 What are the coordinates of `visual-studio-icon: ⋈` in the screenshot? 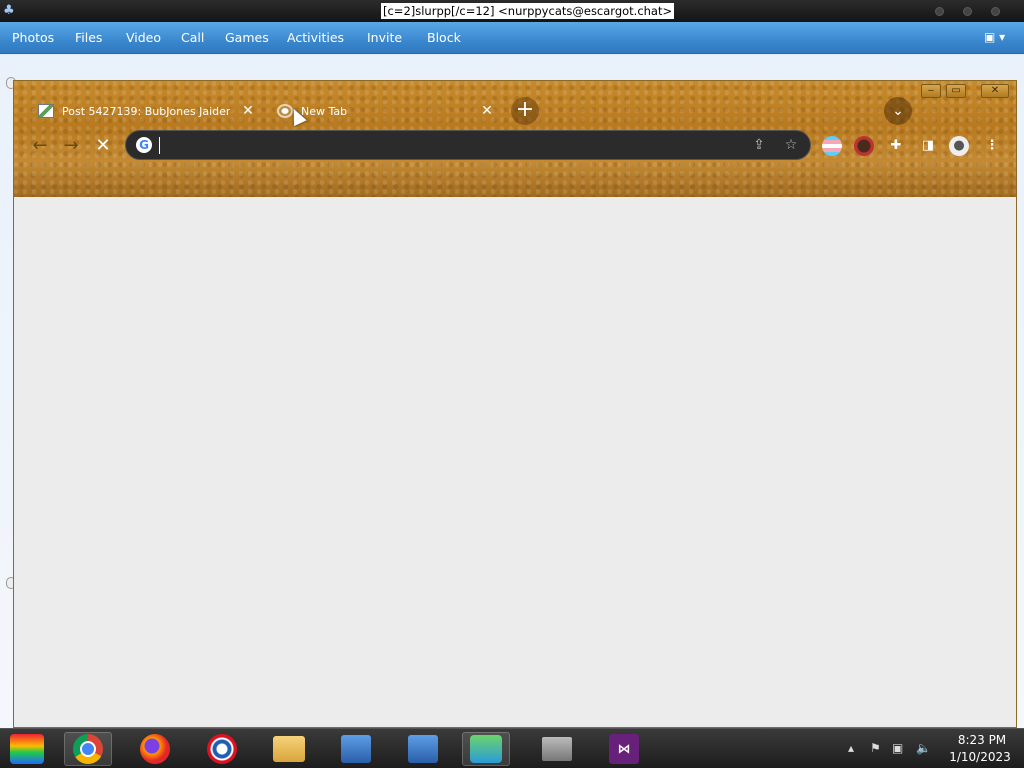 It's located at (624, 749).